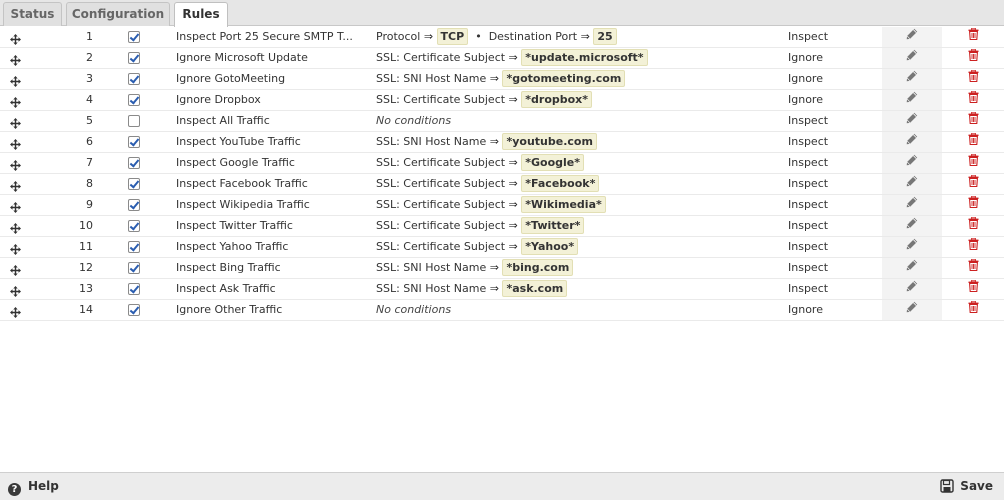 Image resolution: width=1004 pixels, height=500 pixels. Describe the element at coordinates (576, 289) in the screenshot. I see `rule-conditions: SSL: SNI Host Name ⇒ *ask.com` at that location.